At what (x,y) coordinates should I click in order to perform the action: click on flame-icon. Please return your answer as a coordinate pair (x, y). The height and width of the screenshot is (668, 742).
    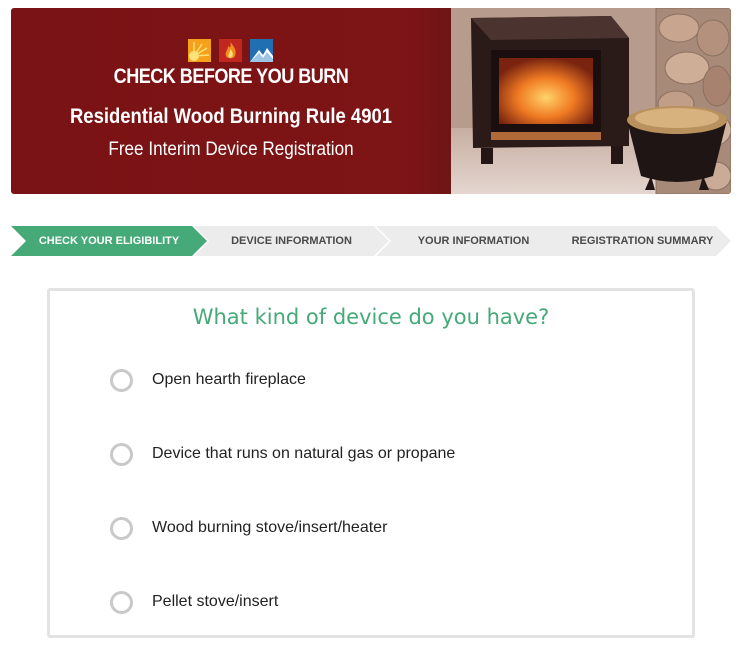
    Looking at the image, I should click on (230, 50).